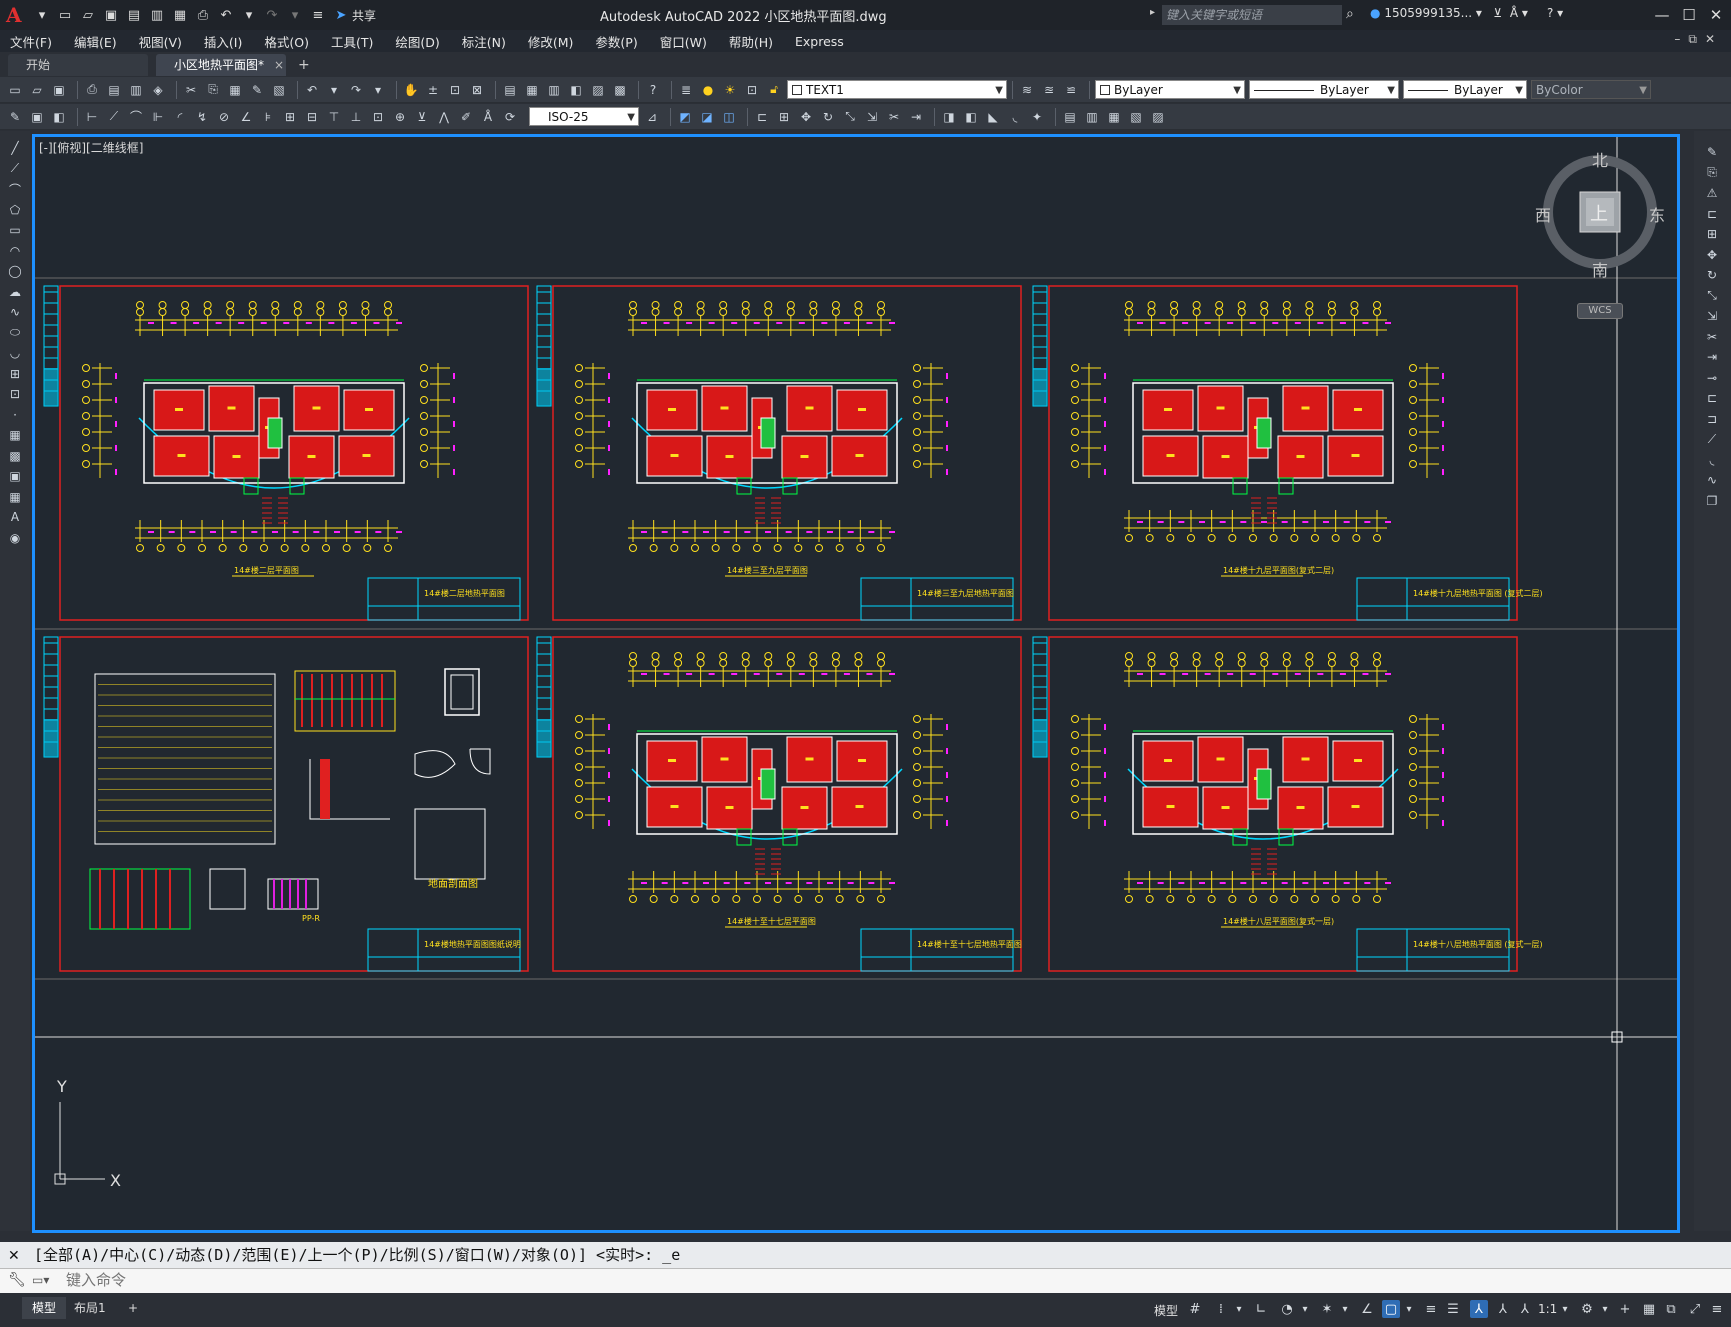 The image size is (1731, 1327). What do you see at coordinates (1170, 89) in the screenshot?
I see `color-combo: ByLayer ▼` at bounding box center [1170, 89].